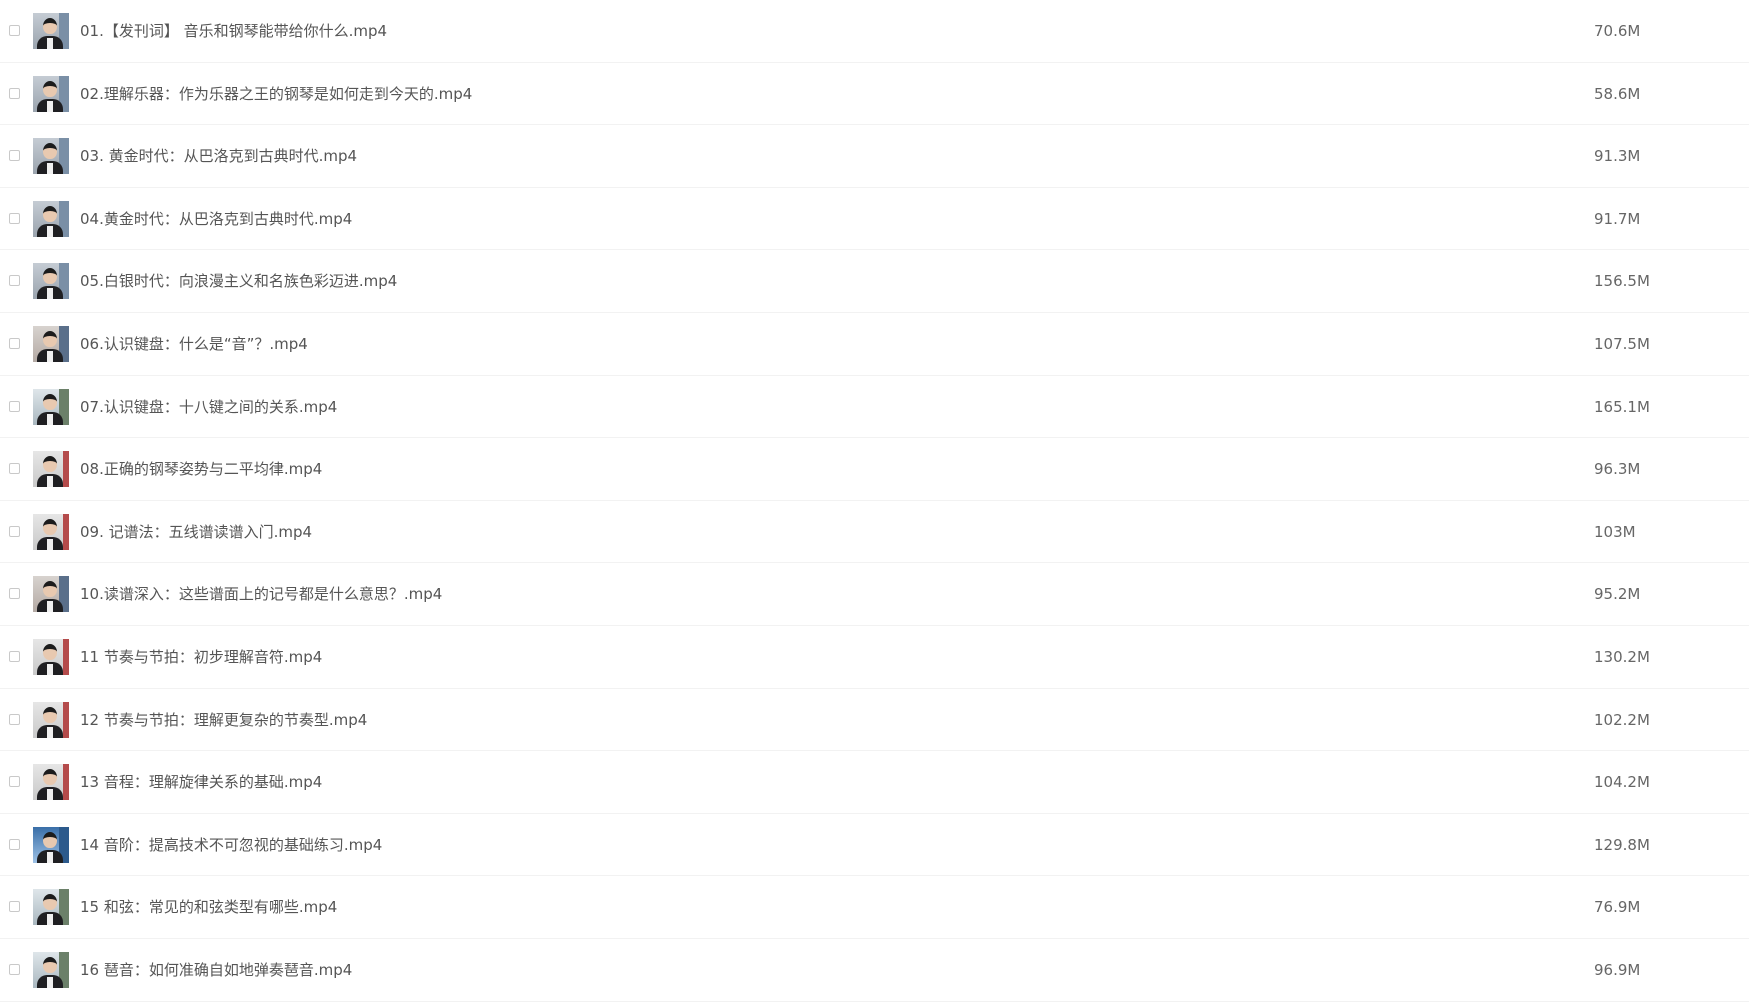 This screenshot has height=1006, width=1749. What do you see at coordinates (231, 845) in the screenshot?
I see `file-name: 14 音阶：提高技术不可忽视的基础练习.mp4` at bounding box center [231, 845].